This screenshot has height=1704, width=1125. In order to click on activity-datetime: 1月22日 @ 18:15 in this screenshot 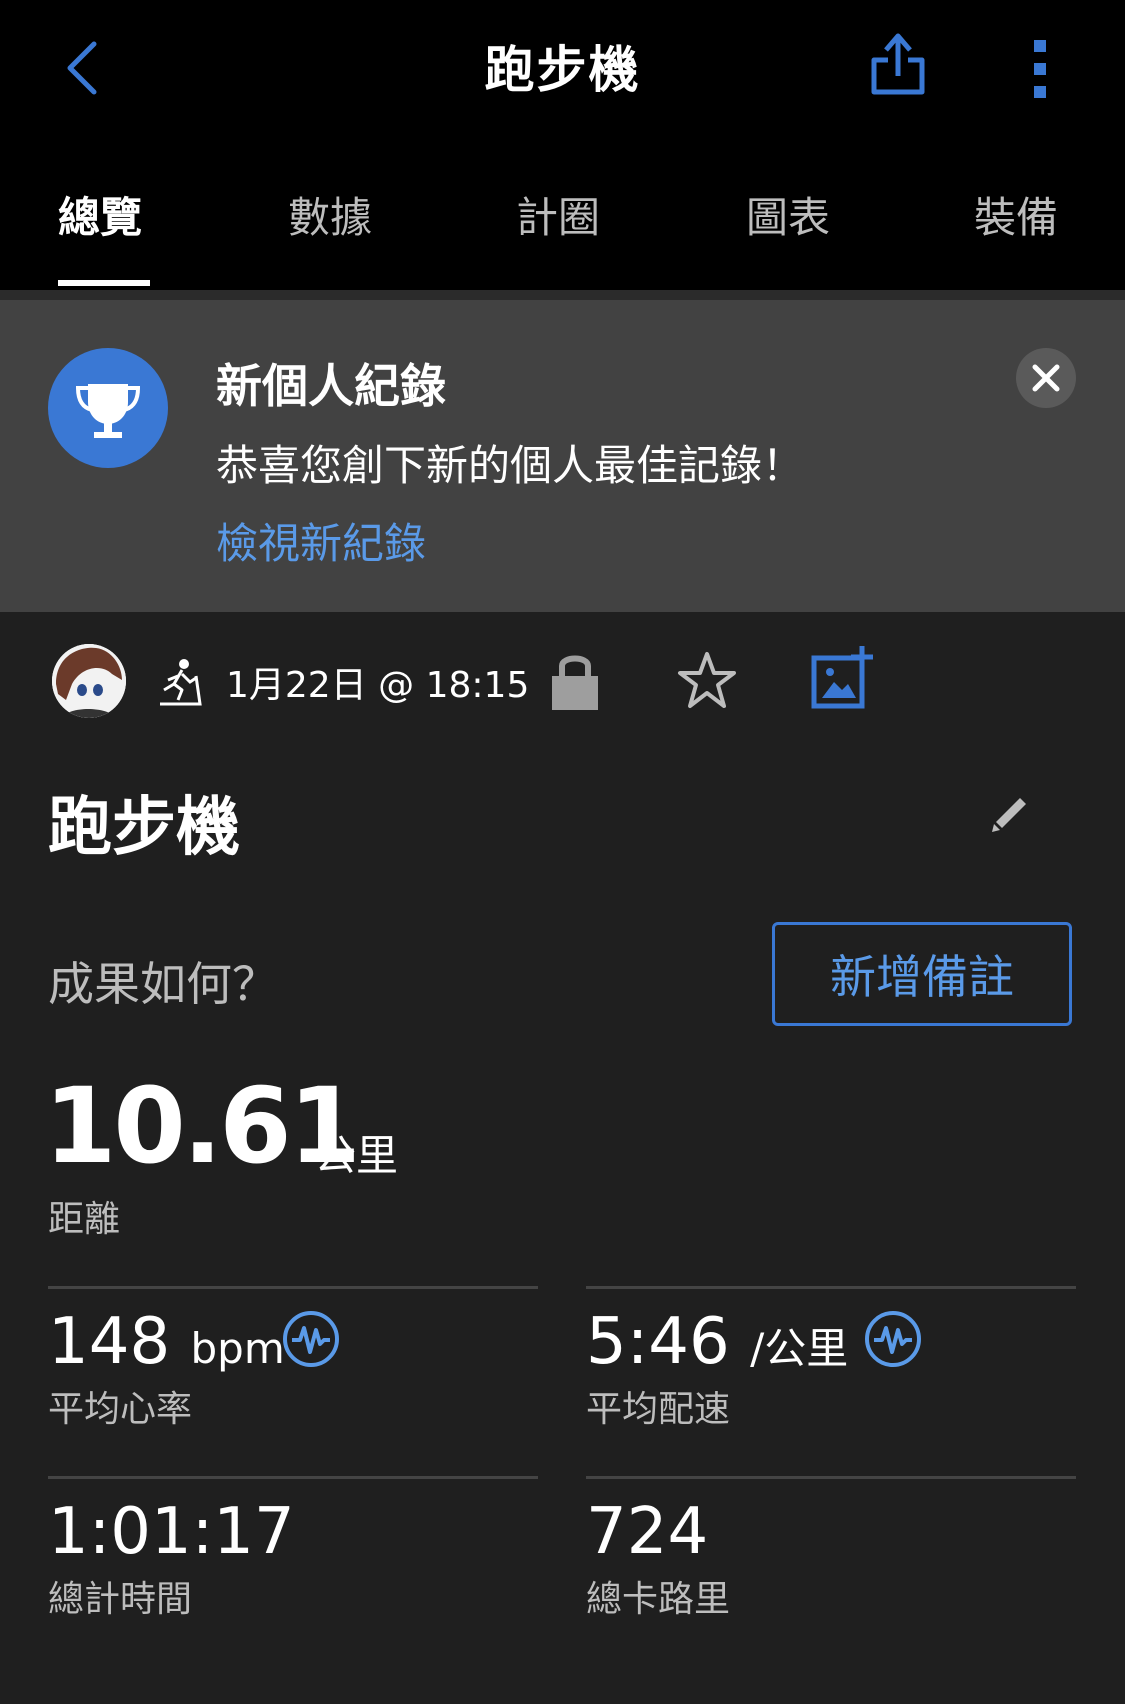, I will do `click(378, 685)`.